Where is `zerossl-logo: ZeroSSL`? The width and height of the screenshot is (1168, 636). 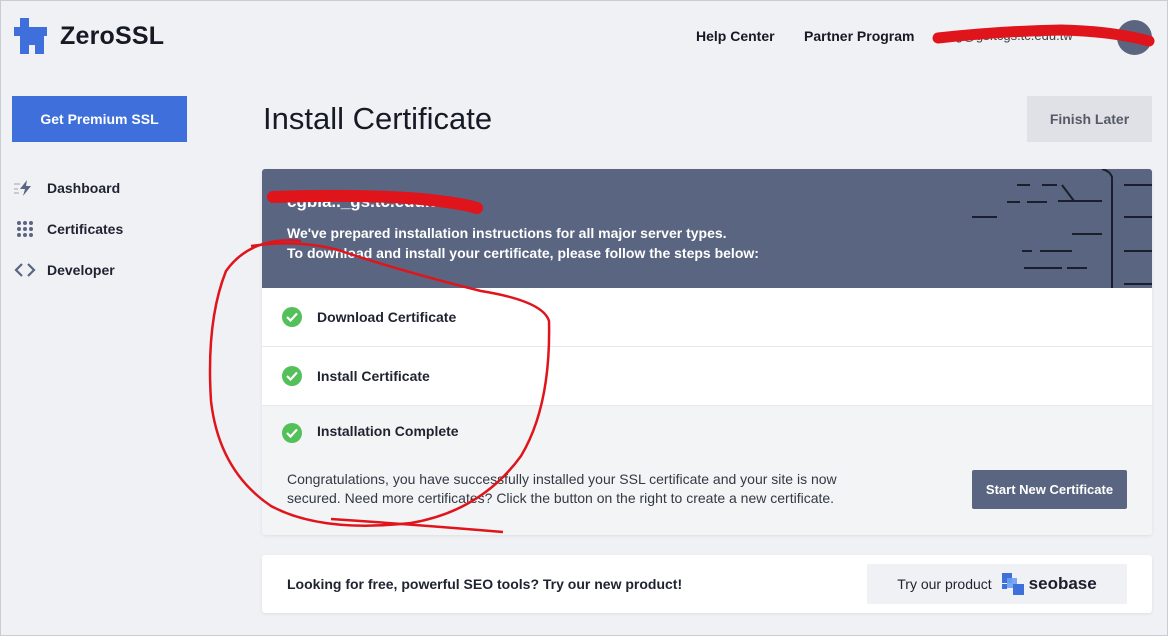 zerossl-logo: ZeroSSL is located at coordinates (89, 36).